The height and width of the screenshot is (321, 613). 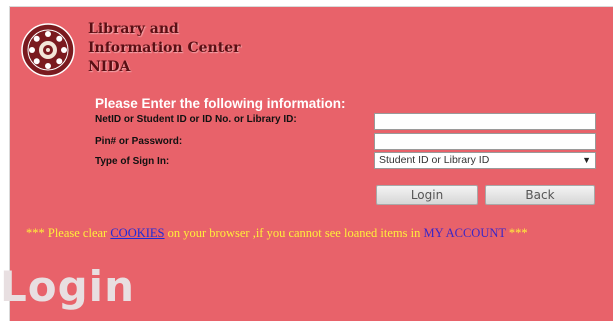 What do you see at coordinates (586, 160) in the screenshot?
I see `chevron-down-icon: ▼` at bounding box center [586, 160].